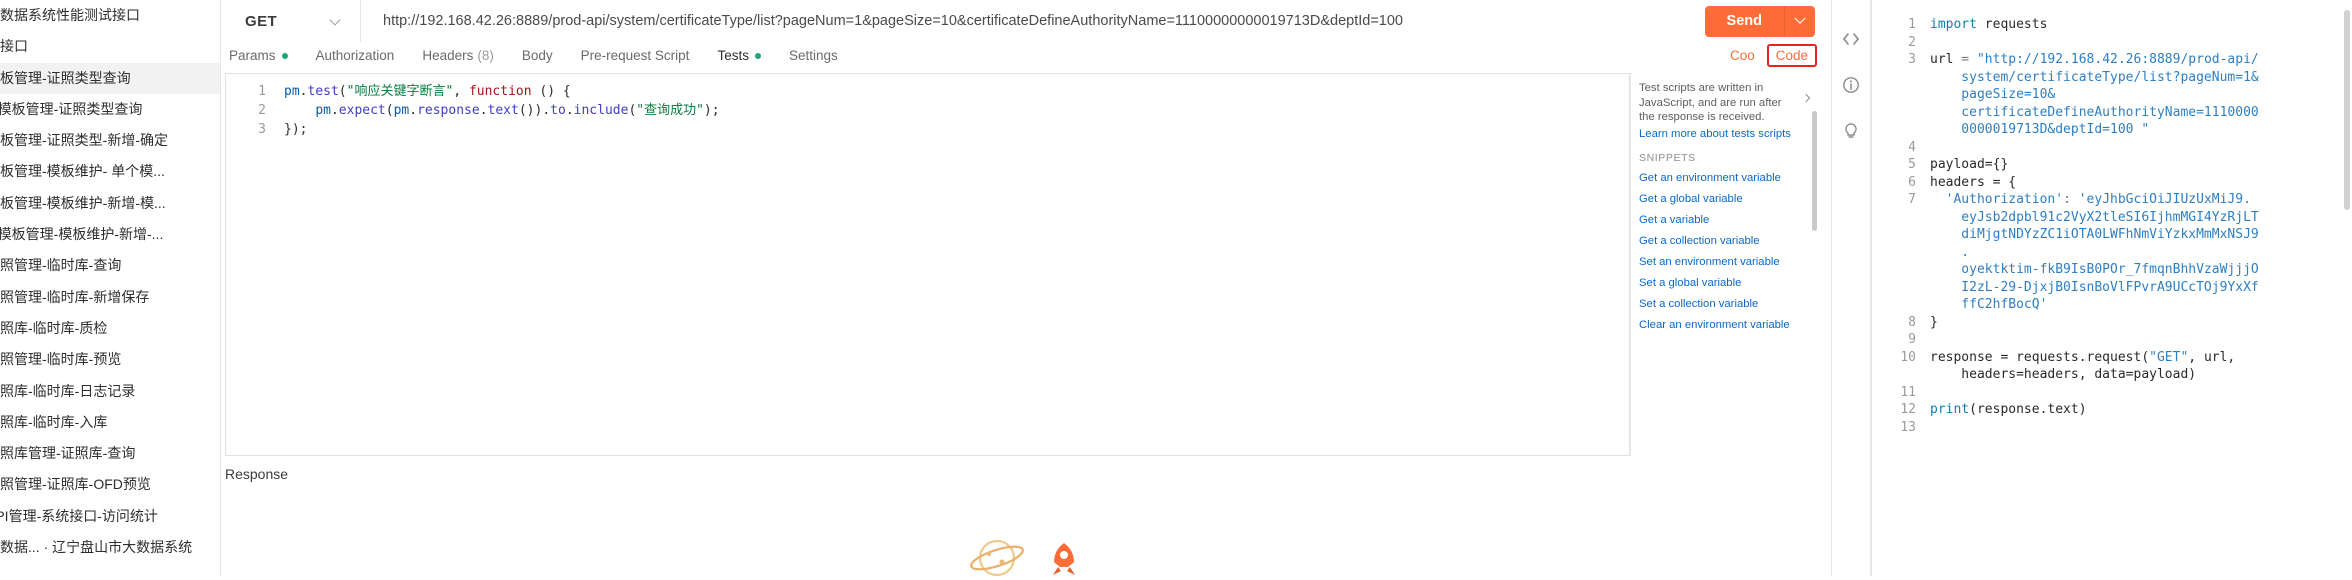 The image size is (2352, 580). I want to click on tab-body: Body, so click(537, 55).